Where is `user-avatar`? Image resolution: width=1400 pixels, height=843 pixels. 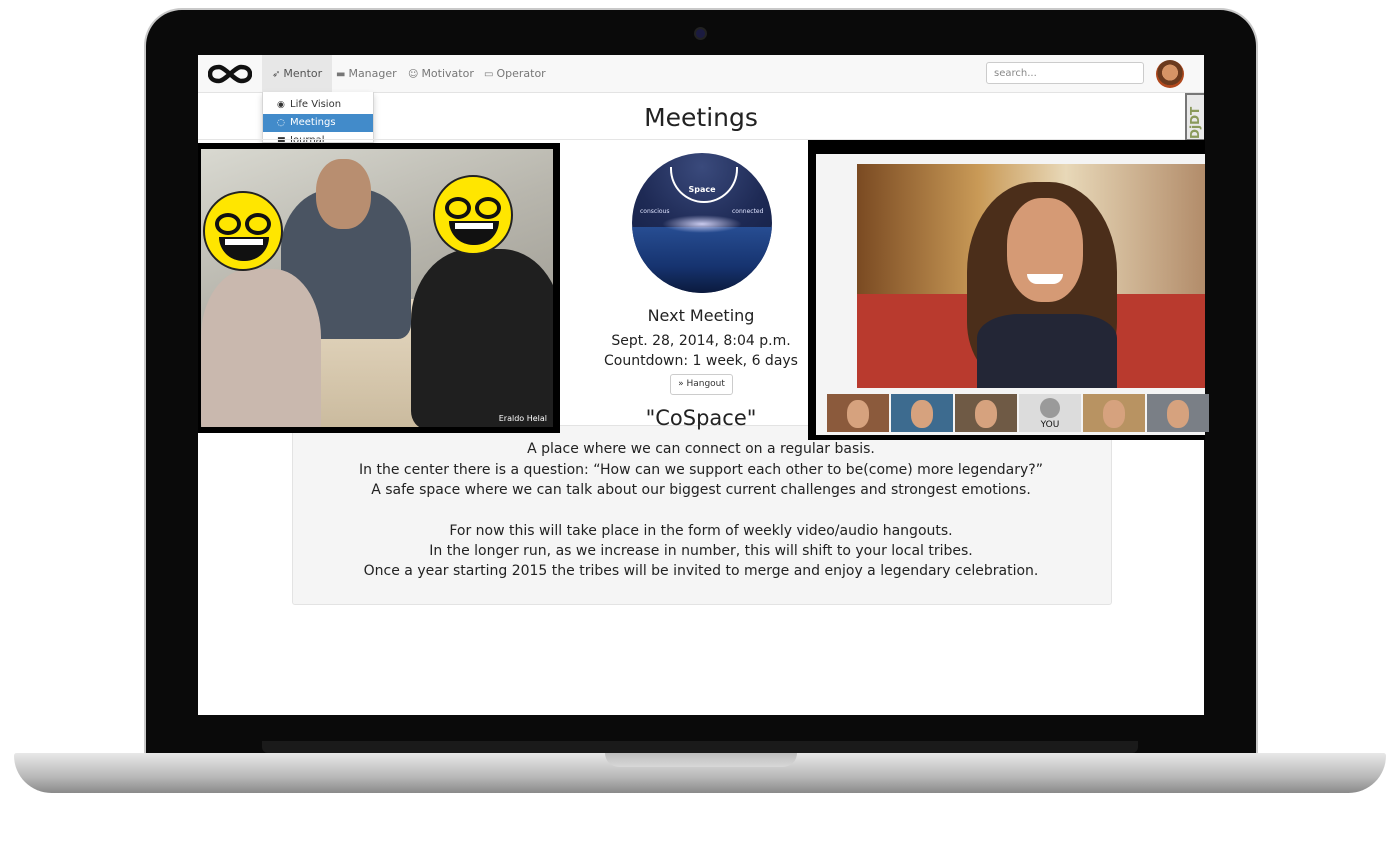 user-avatar is located at coordinates (1170, 74).